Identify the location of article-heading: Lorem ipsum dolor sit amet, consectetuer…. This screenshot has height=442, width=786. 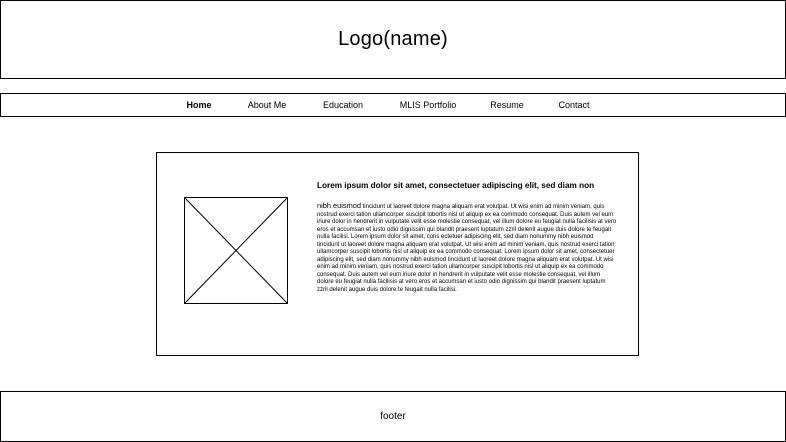
(456, 185).